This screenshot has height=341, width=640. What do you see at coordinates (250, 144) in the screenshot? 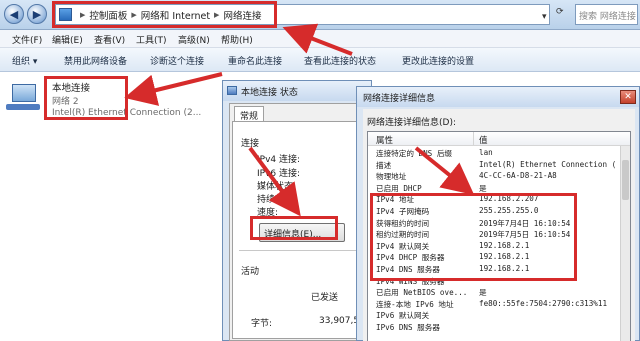
I see `section-connection: 连接` at bounding box center [250, 144].